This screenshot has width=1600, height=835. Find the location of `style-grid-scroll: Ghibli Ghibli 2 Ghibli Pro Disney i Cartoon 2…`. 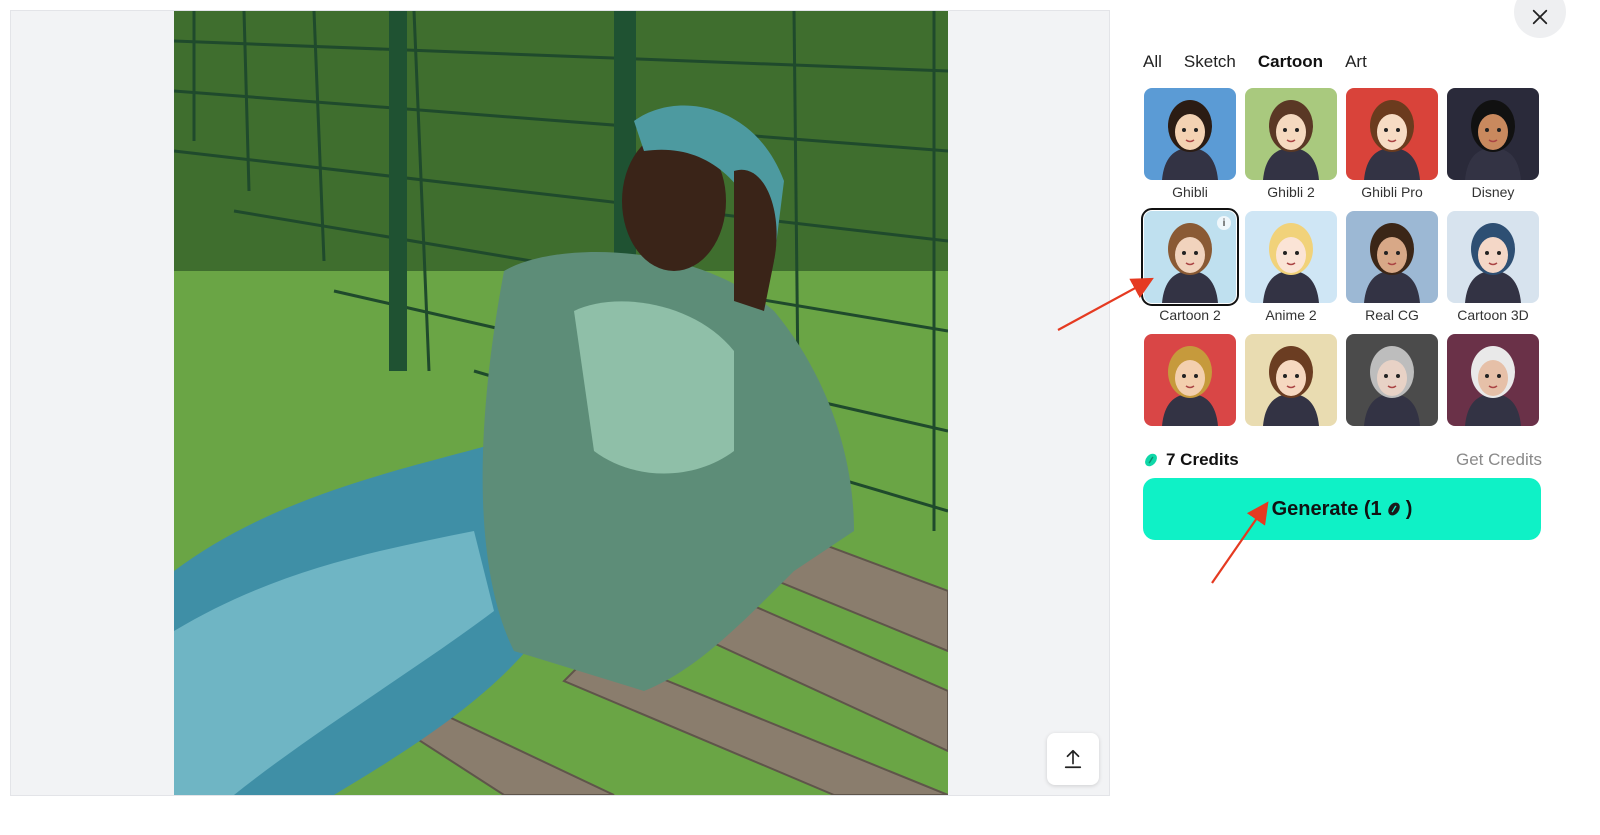

style-grid-scroll: Ghibli Ghibli 2 Ghibli Pro Disney i Cartoon 2… is located at coordinates (1342, 262).